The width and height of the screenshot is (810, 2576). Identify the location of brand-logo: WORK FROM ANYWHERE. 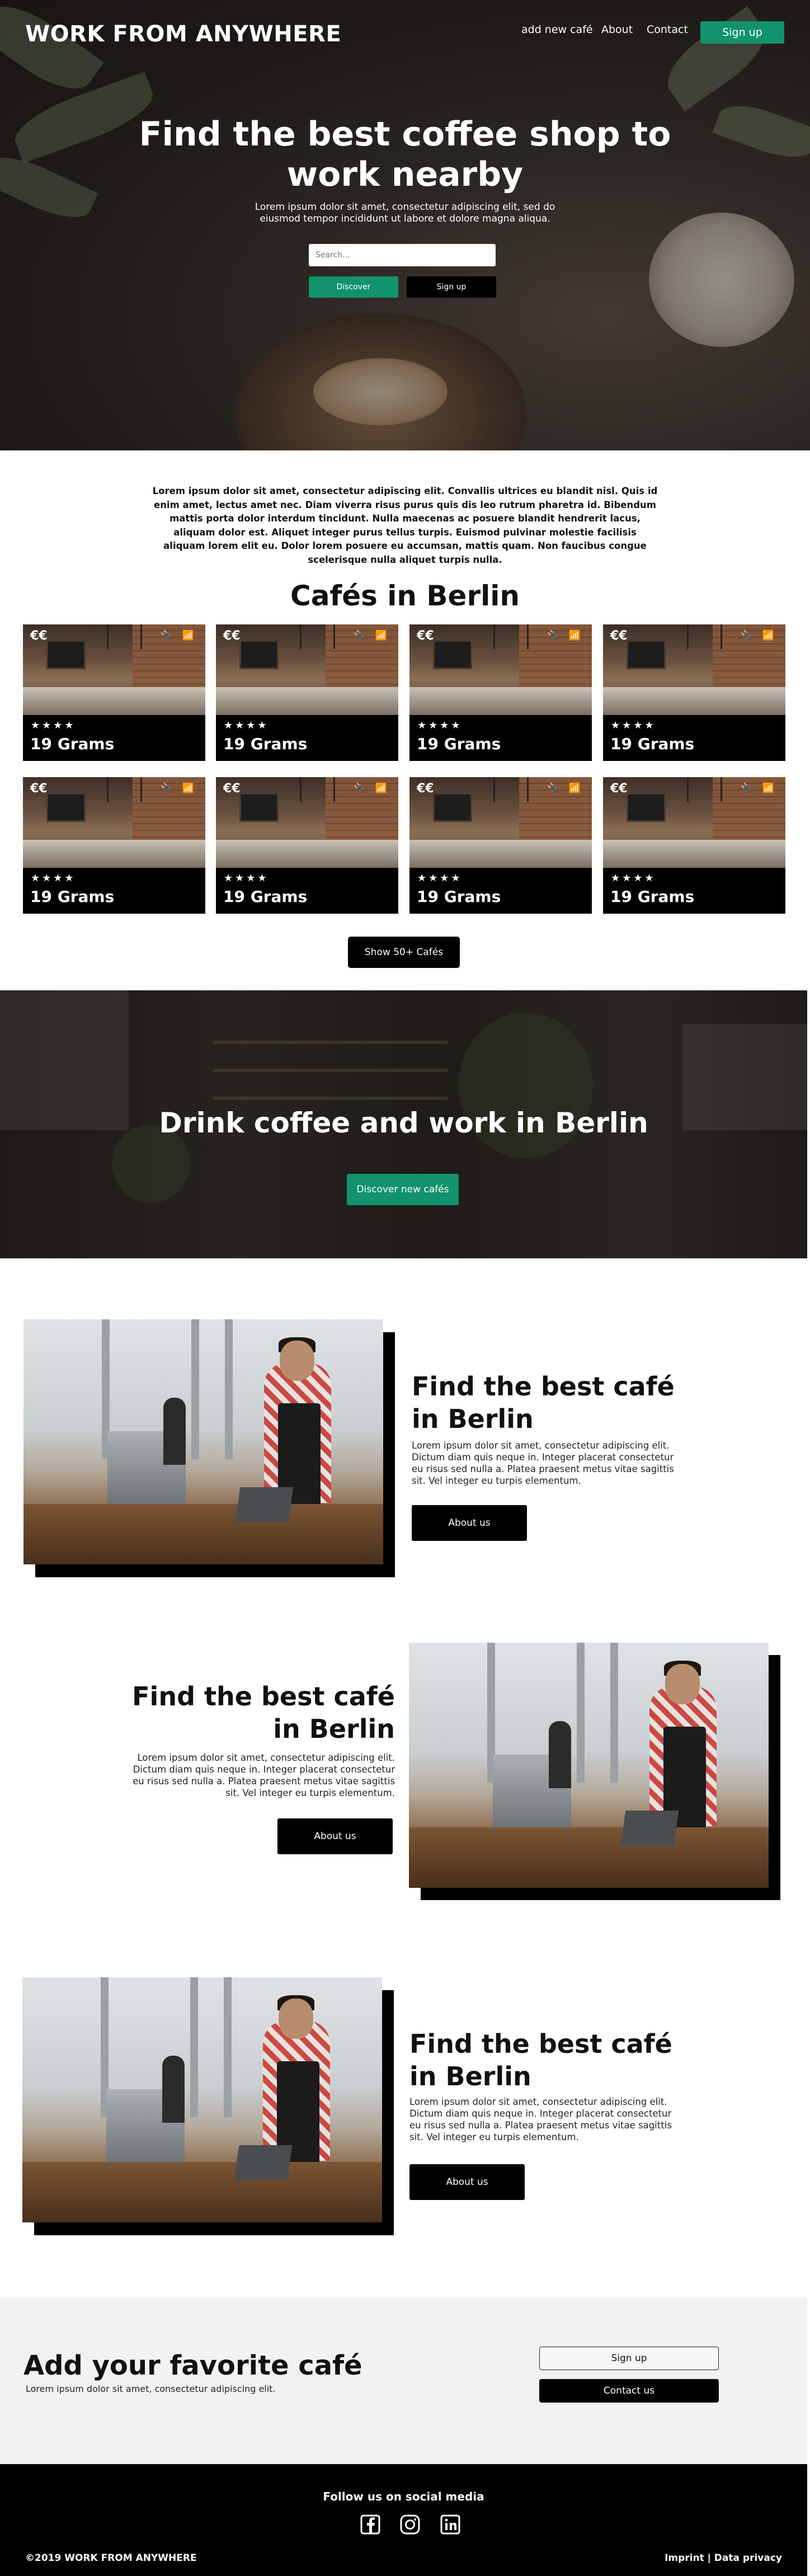
(183, 34).